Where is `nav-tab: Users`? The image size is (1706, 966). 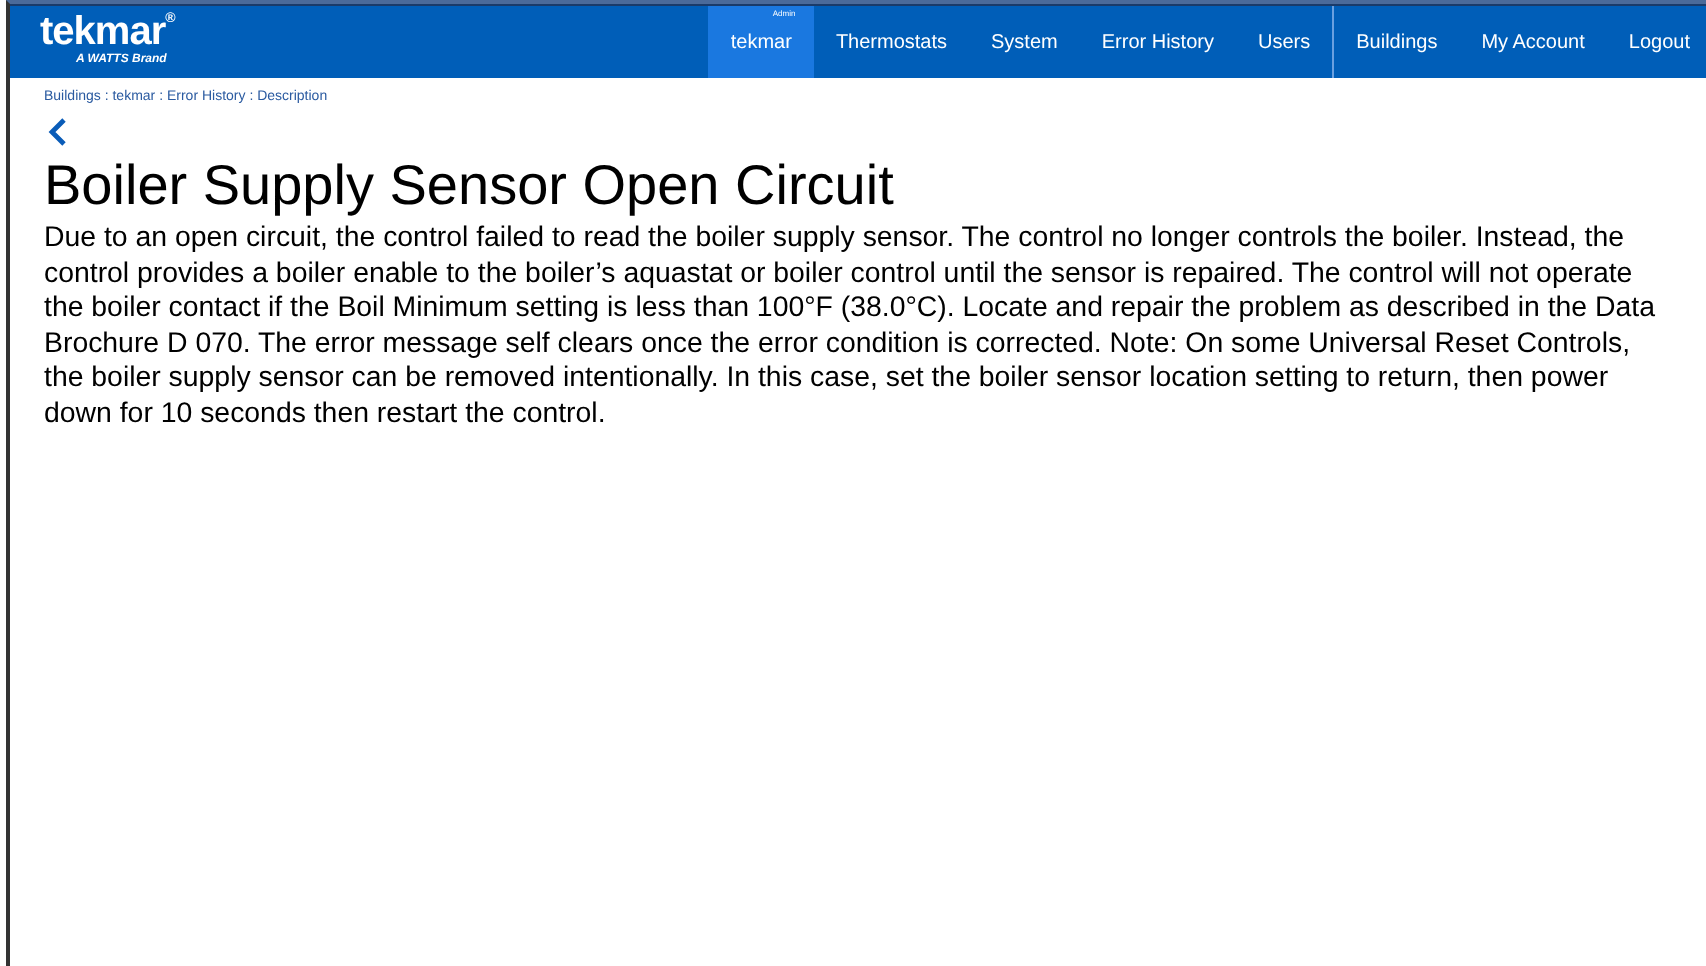 nav-tab: Users is located at coordinates (1284, 42).